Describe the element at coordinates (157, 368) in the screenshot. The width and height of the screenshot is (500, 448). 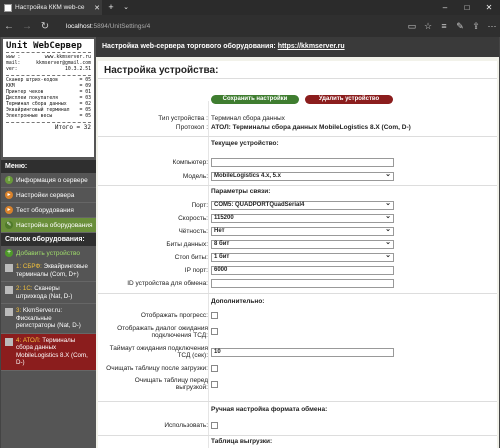
I see `clear-after-label: Очищать таблицу после загрузки:` at that location.